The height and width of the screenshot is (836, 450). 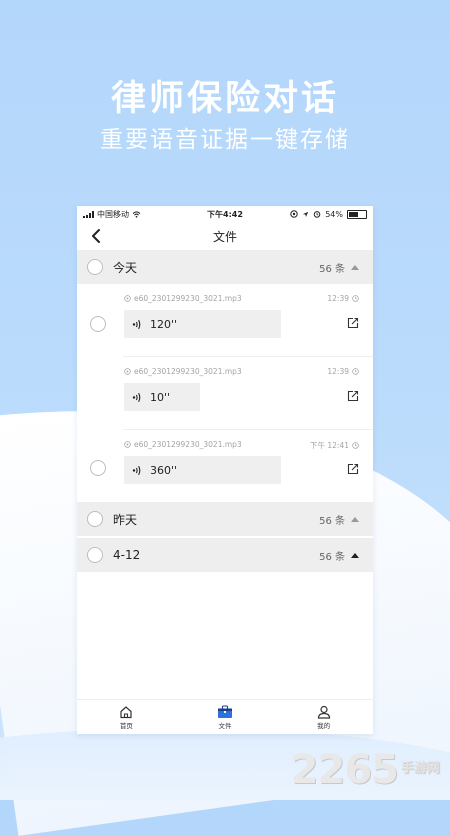 What do you see at coordinates (136, 214) in the screenshot?
I see `wifi-icon` at bounding box center [136, 214].